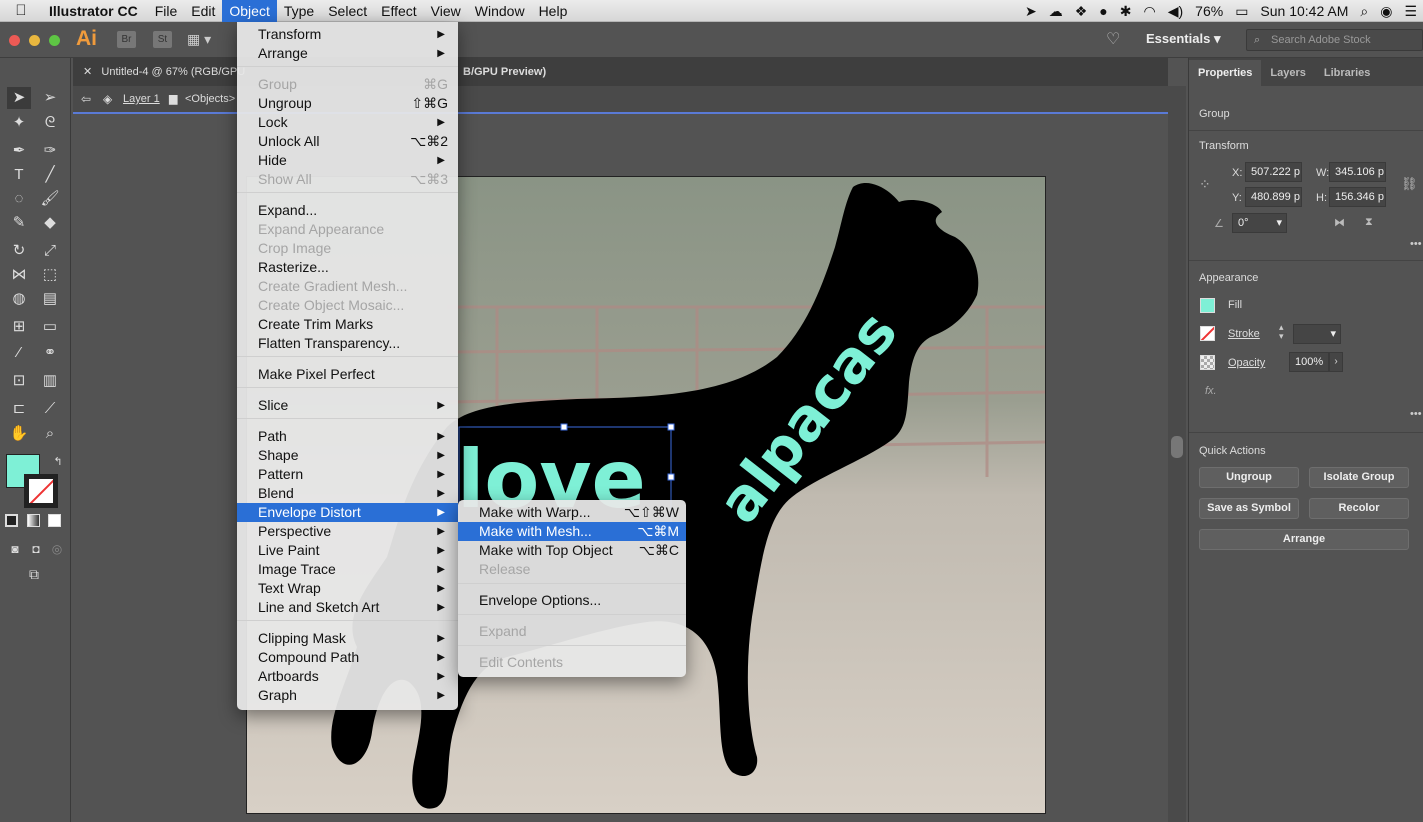 The height and width of the screenshot is (822, 1423). I want to click on minimize-window-button, so click(34, 40).